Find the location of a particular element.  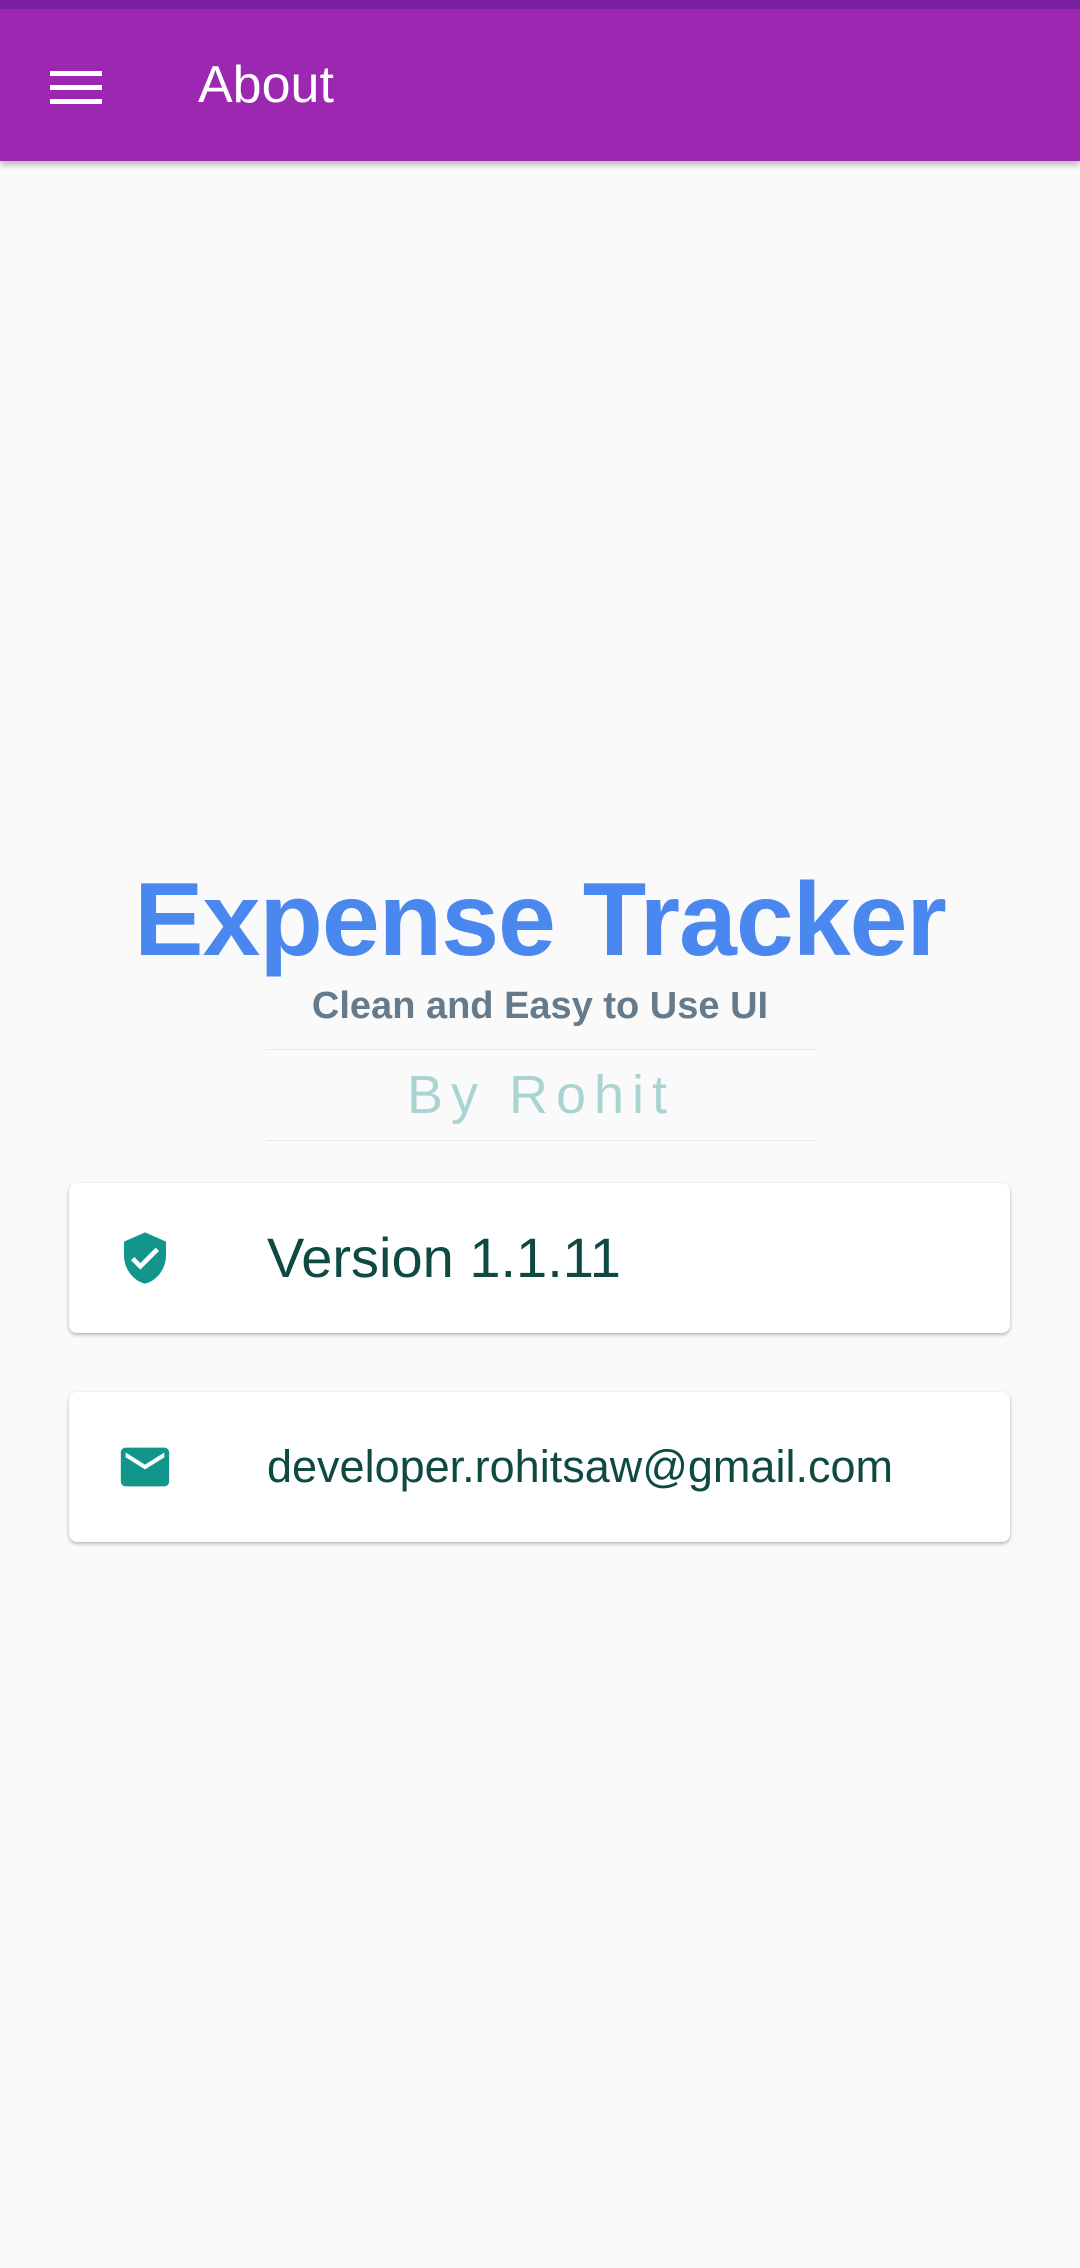

email-icon is located at coordinates (145, 1467).